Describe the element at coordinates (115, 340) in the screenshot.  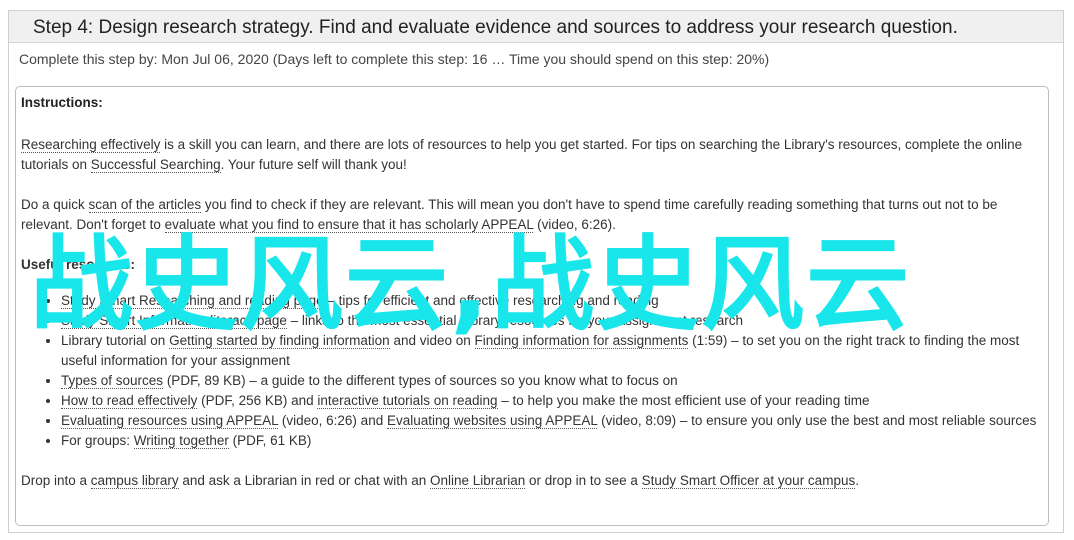
I see `text: Library tutorial on` at that location.